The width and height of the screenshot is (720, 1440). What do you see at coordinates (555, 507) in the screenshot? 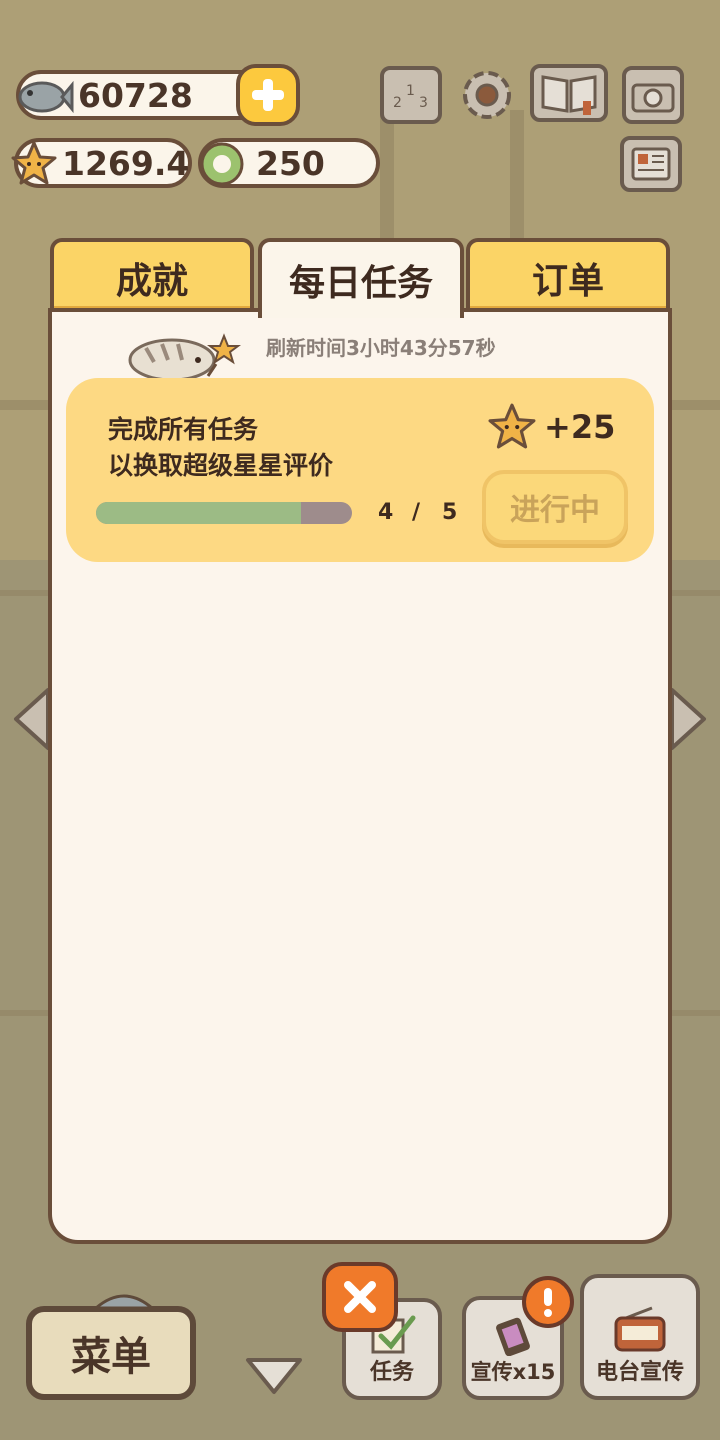
I see `task-status-button: 进行中` at bounding box center [555, 507].